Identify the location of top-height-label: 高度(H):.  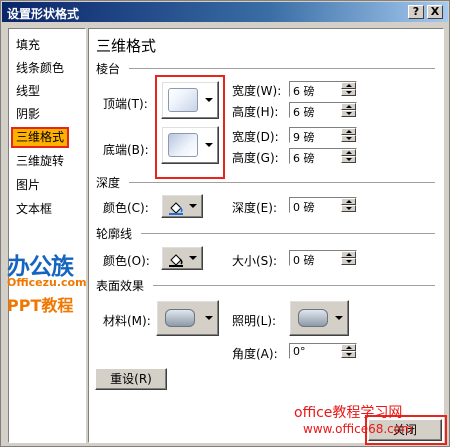
(255, 112).